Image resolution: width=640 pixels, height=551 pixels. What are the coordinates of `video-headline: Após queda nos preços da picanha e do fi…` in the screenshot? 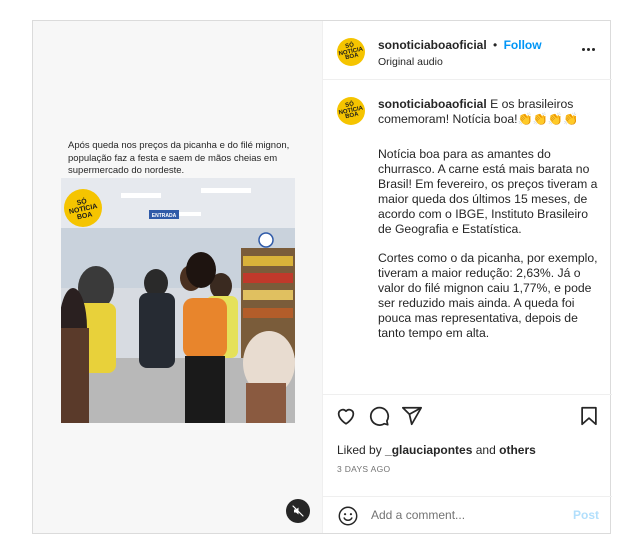 It's located at (179, 158).